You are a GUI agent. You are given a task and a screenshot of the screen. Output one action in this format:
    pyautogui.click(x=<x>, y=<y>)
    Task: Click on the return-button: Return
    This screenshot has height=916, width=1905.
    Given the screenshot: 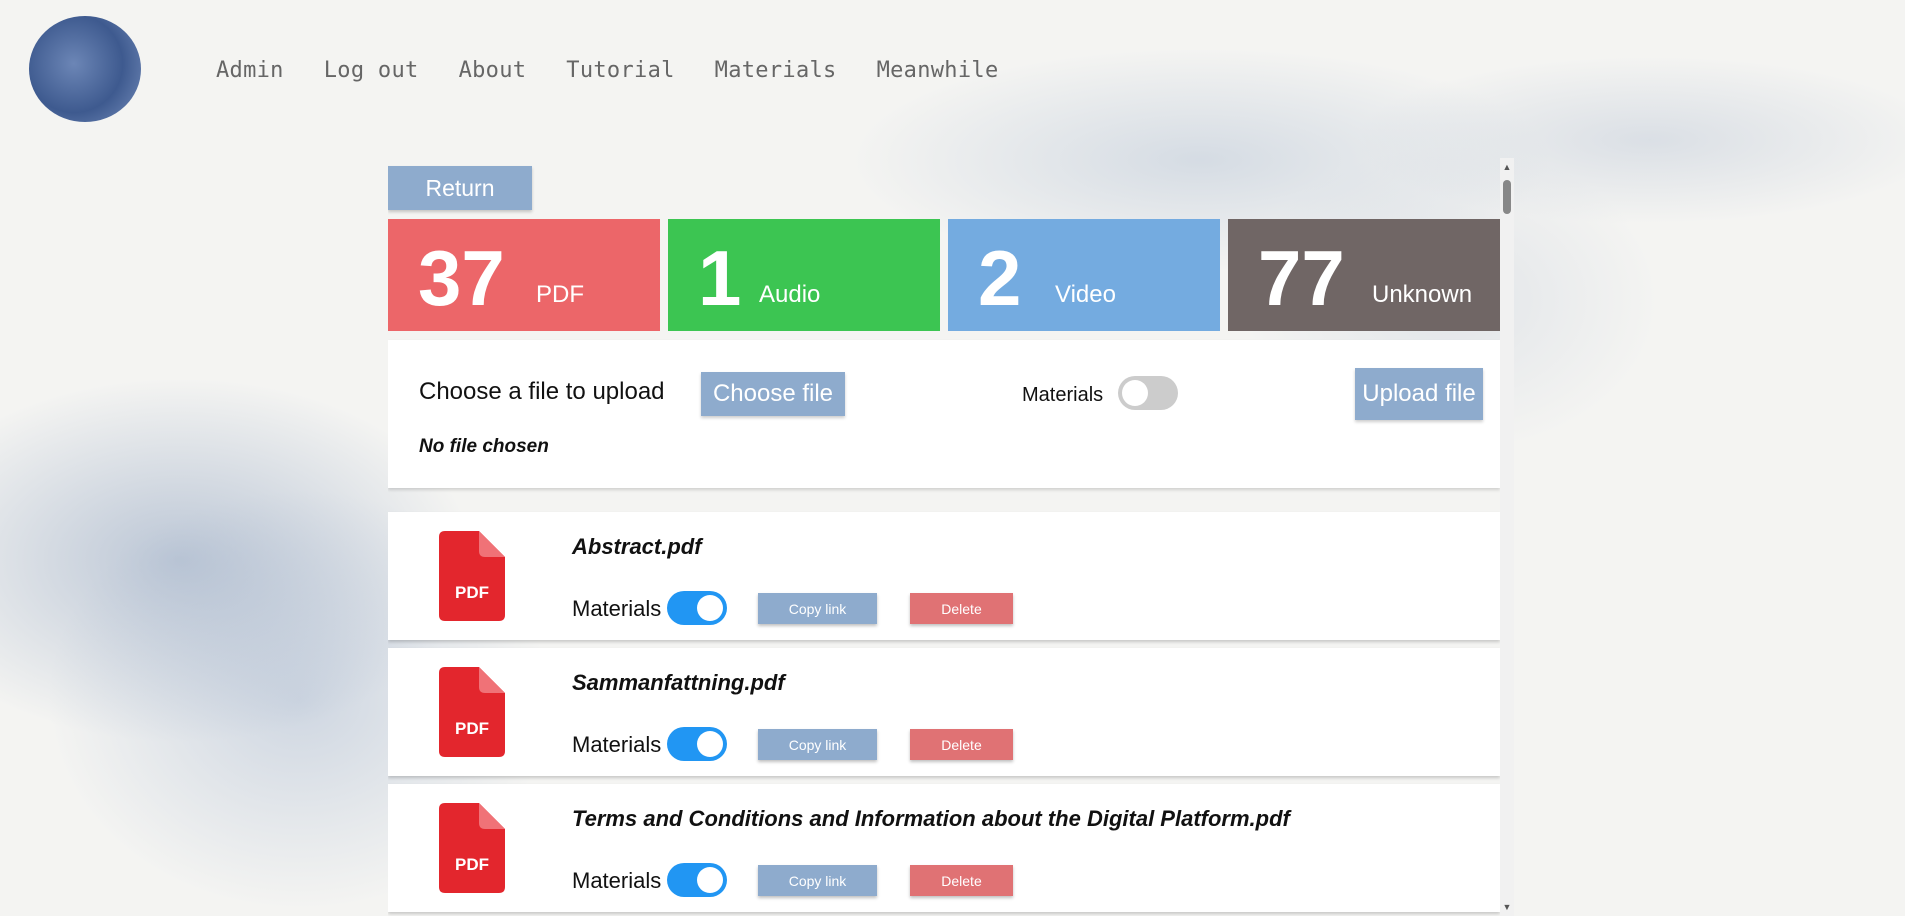 What is the action you would take?
    pyautogui.click(x=460, y=188)
    